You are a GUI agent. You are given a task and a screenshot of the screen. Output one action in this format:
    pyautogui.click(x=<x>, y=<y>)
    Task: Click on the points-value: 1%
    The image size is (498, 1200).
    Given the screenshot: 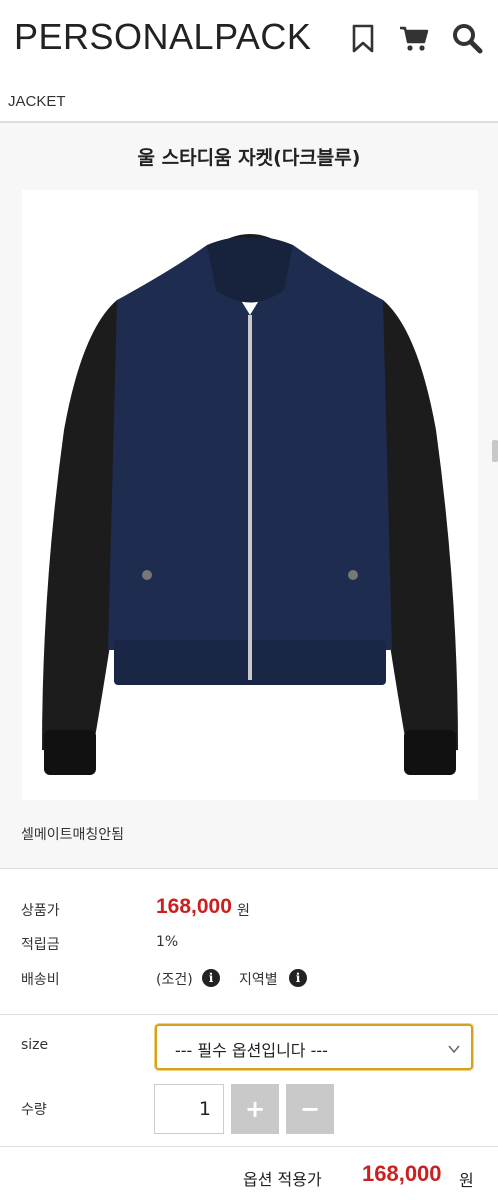 What is the action you would take?
    pyautogui.click(x=167, y=942)
    